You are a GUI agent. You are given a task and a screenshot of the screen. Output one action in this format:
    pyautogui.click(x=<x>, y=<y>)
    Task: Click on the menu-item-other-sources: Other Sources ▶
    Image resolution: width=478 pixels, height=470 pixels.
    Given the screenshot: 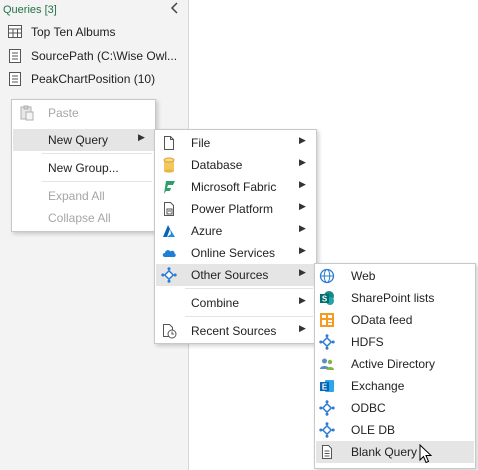 What is the action you would take?
    pyautogui.click(x=235, y=275)
    